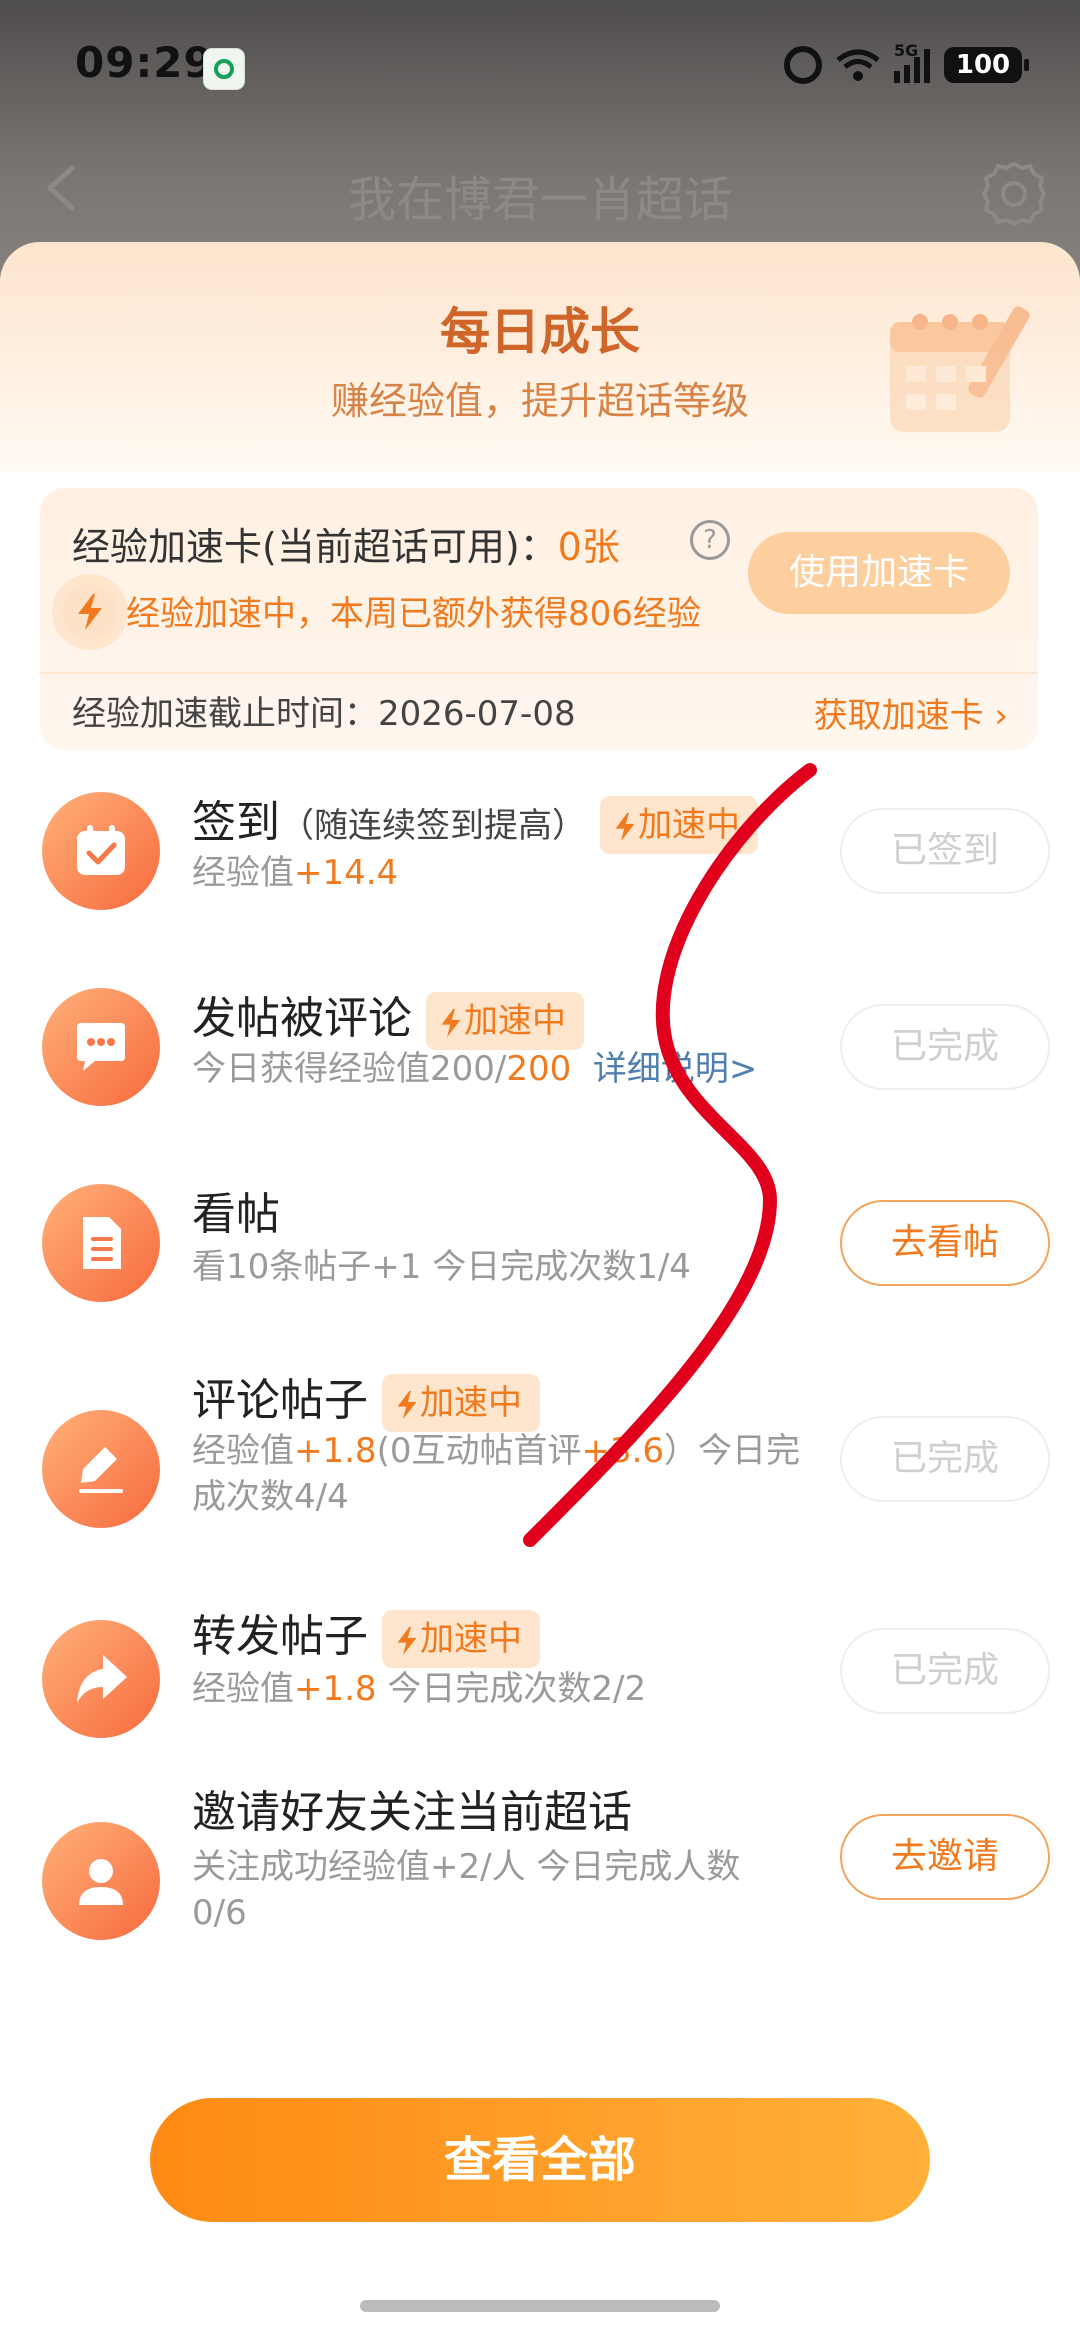 The image size is (1080, 2337). What do you see at coordinates (539, 200) in the screenshot?
I see `page-title: 我在博君一肖超话` at bounding box center [539, 200].